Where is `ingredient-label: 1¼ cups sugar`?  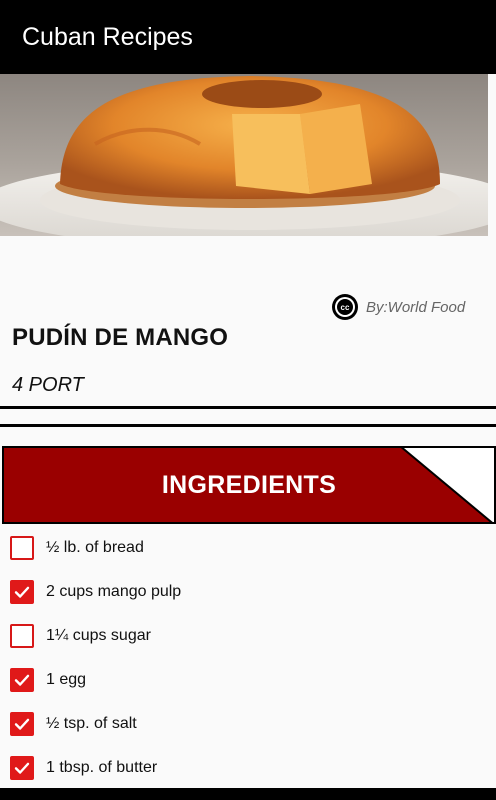
ingredient-label: 1¼ cups sugar is located at coordinates (98, 635).